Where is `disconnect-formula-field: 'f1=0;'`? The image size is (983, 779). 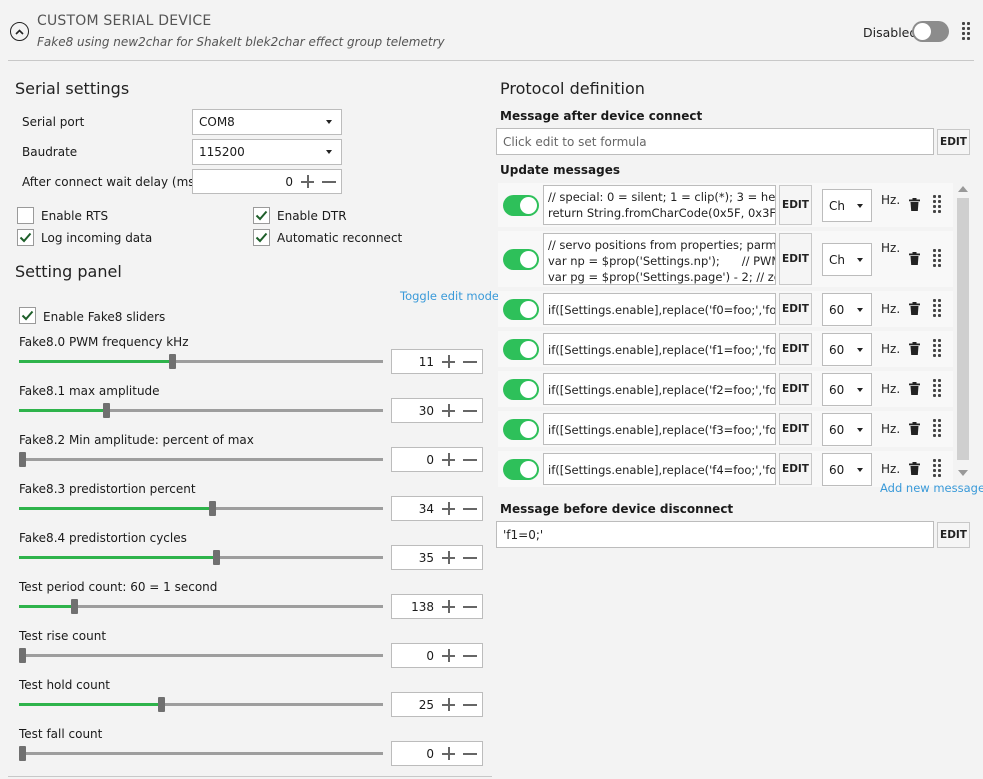
disconnect-formula-field: 'f1=0;' is located at coordinates (715, 534).